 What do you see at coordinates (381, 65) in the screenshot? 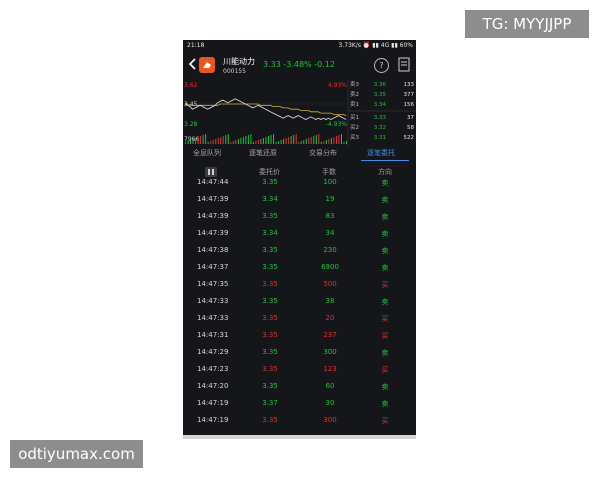
I see `help-icon: ?` at bounding box center [381, 65].